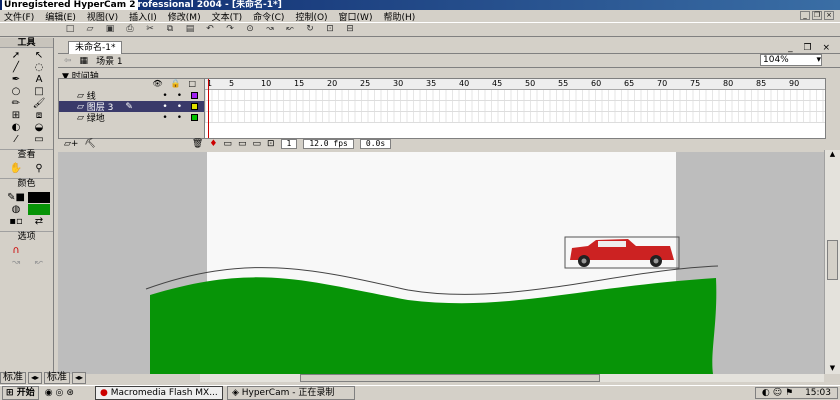 This screenshot has width=840, height=400. What do you see at coordinates (779, 393) in the screenshot?
I see `tray-icons: ◐☺⚑` at bounding box center [779, 393].